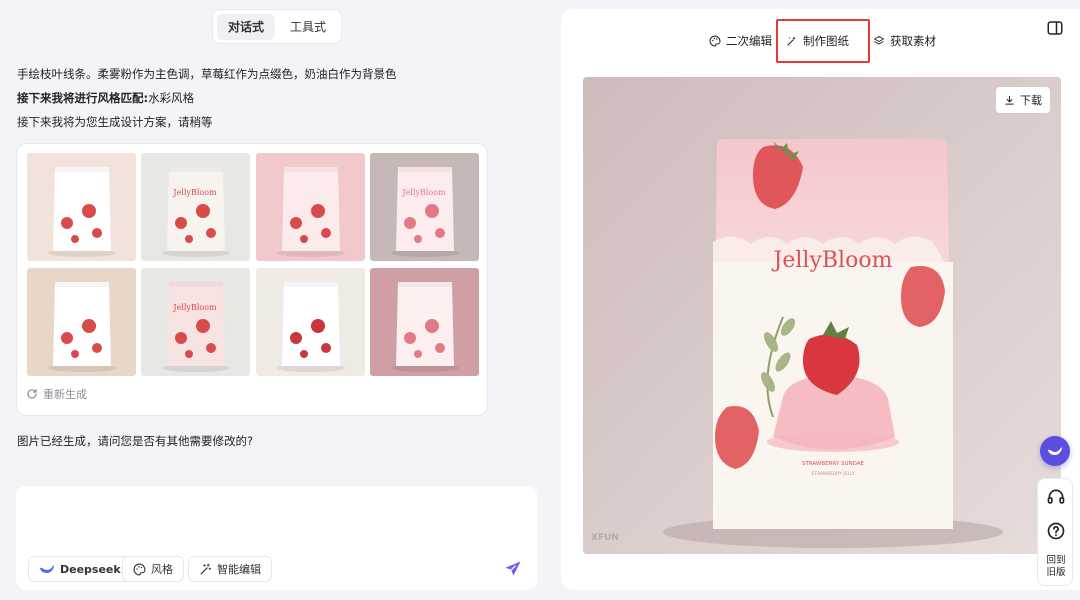 This screenshot has height=600, width=1080. Describe the element at coordinates (246, 26) in the screenshot. I see `tab-dialog-mode: 对话式` at that location.